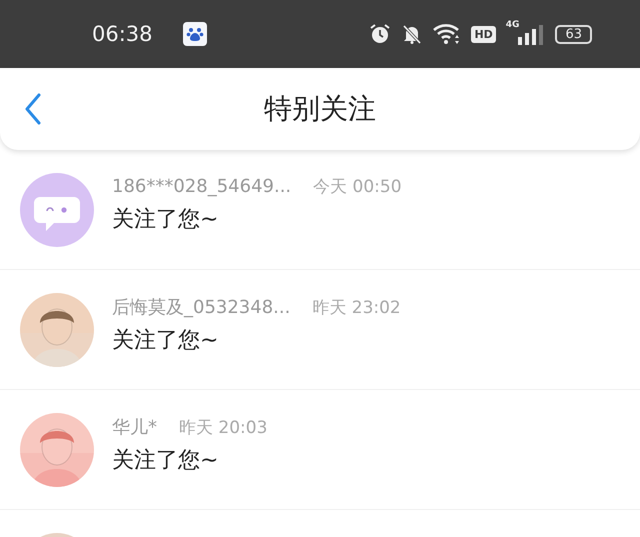 The height and width of the screenshot is (537, 640). What do you see at coordinates (412, 34) in the screenshot?
I see `muted-bell-icon` at bounding box center [412, 34].